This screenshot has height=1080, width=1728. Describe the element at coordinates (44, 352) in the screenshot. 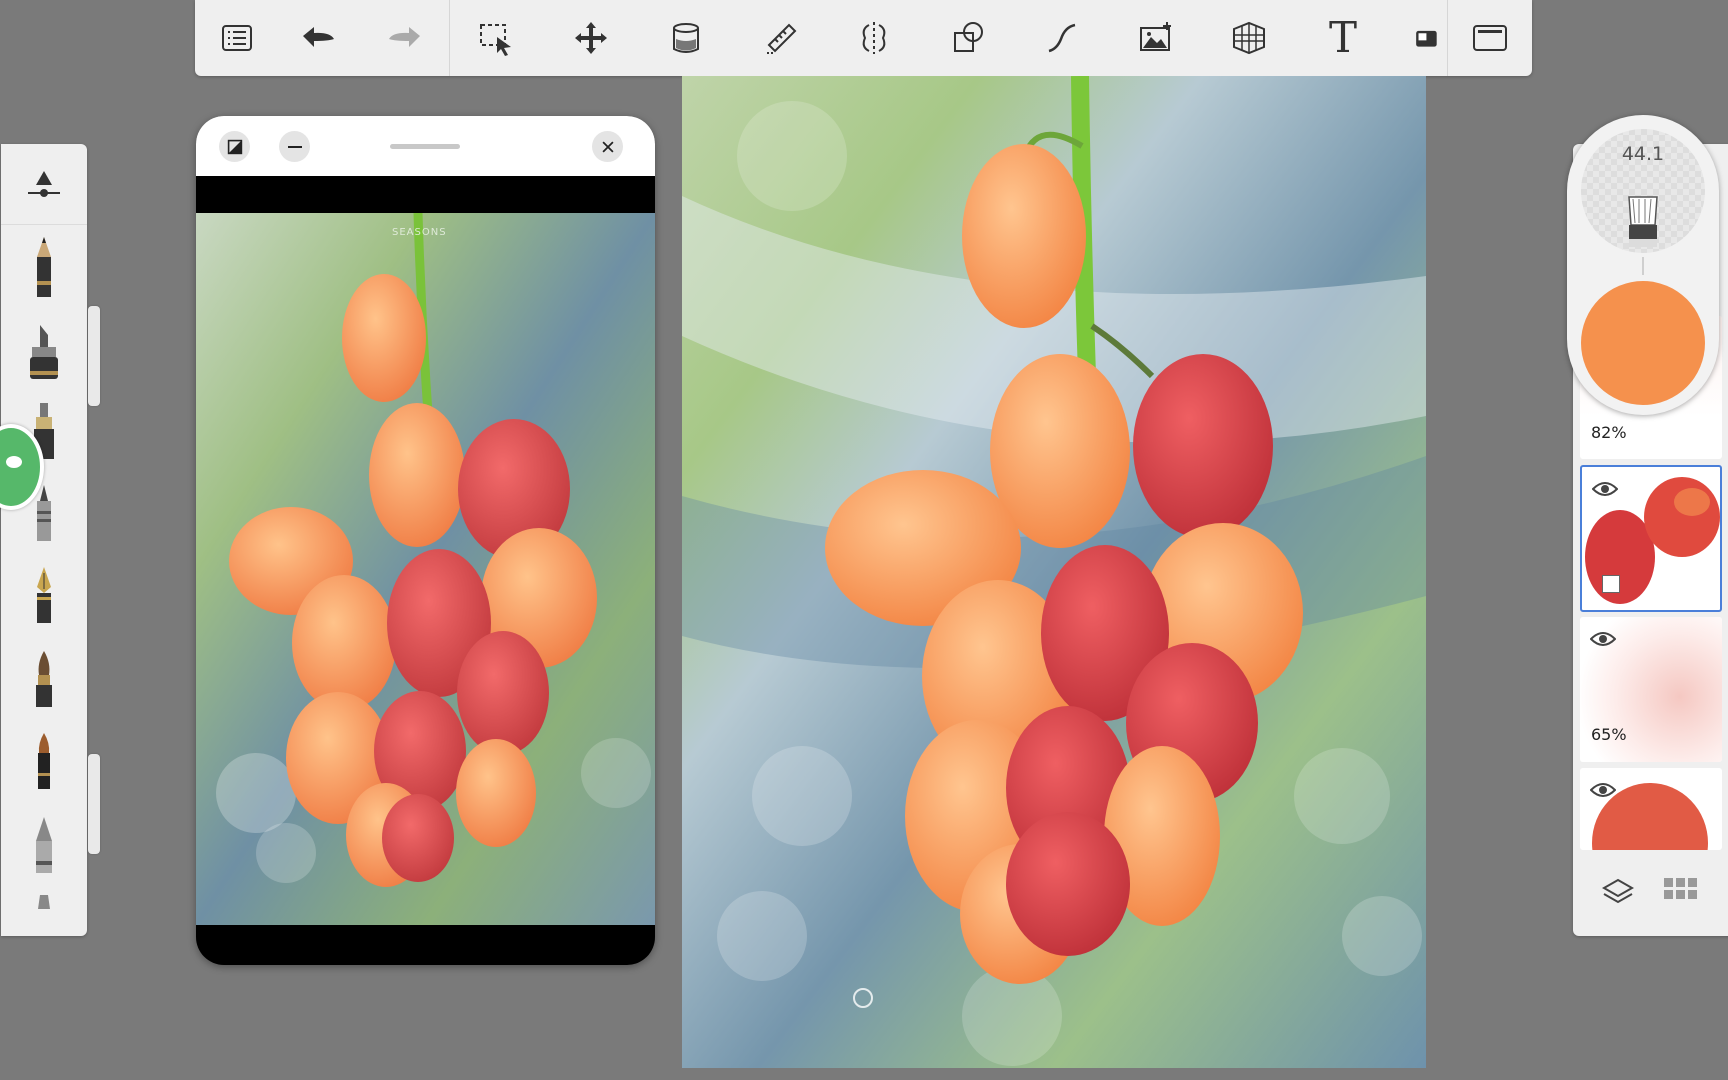

I see `marker-brush-icon` at that location.